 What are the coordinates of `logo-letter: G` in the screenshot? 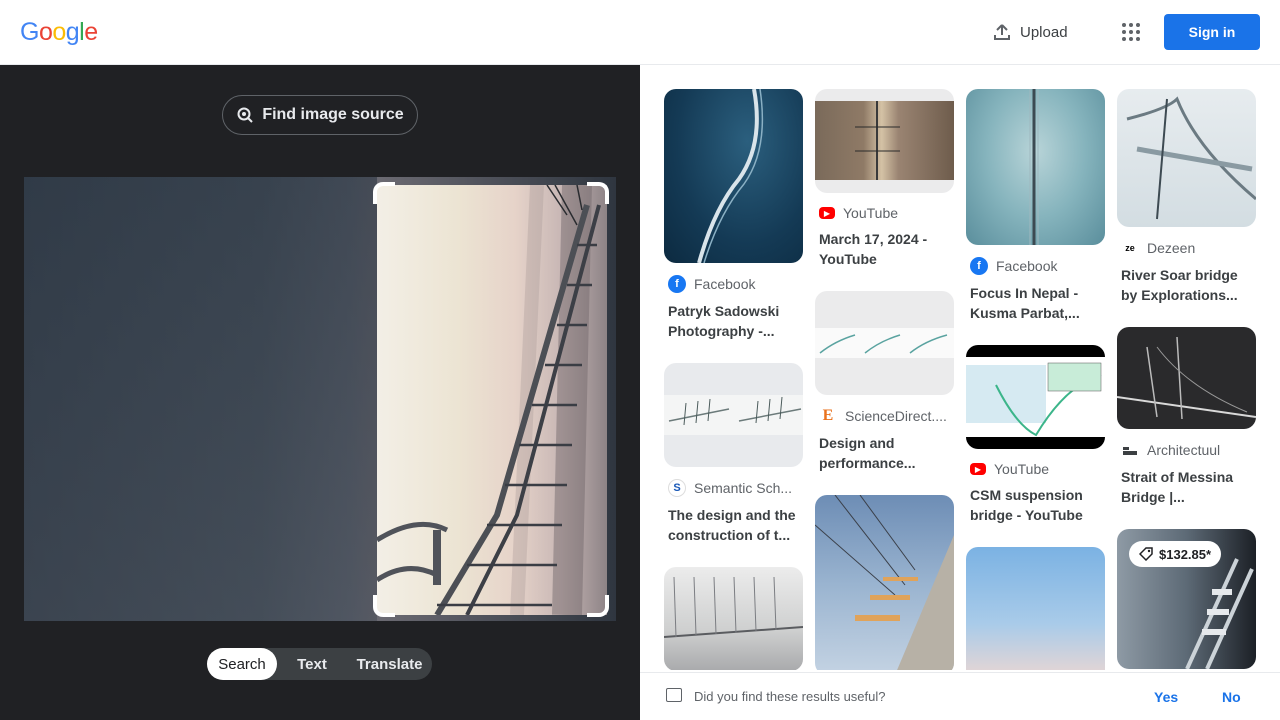 It's located at (29, 32).